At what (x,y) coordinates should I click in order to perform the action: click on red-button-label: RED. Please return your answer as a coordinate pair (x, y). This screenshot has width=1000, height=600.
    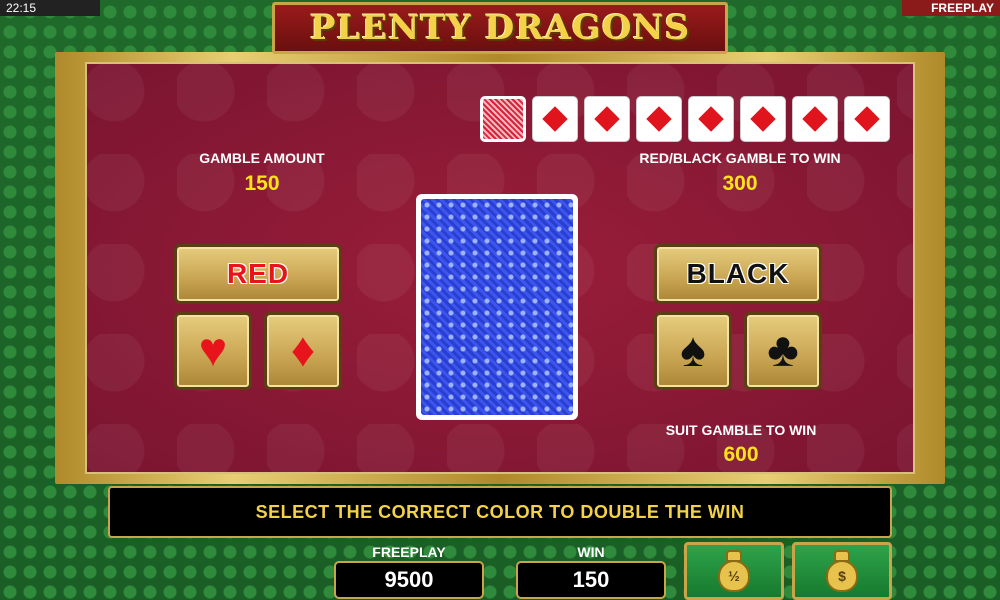
    Looking at the image, I should click on (258, 273).